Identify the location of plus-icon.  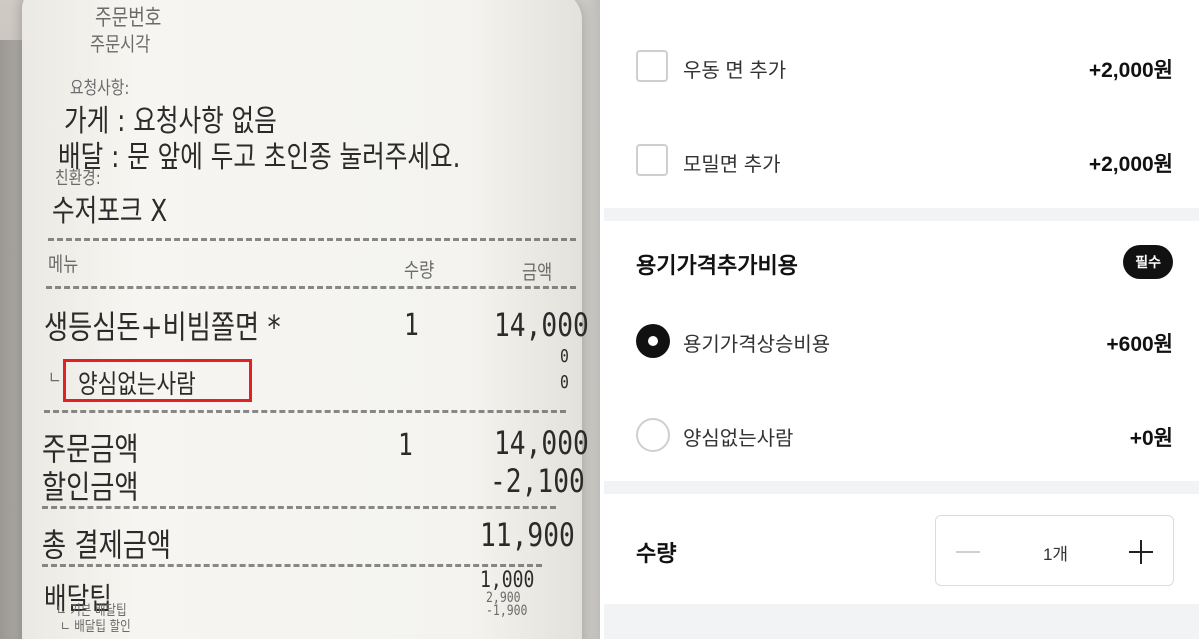
(1141, 552).